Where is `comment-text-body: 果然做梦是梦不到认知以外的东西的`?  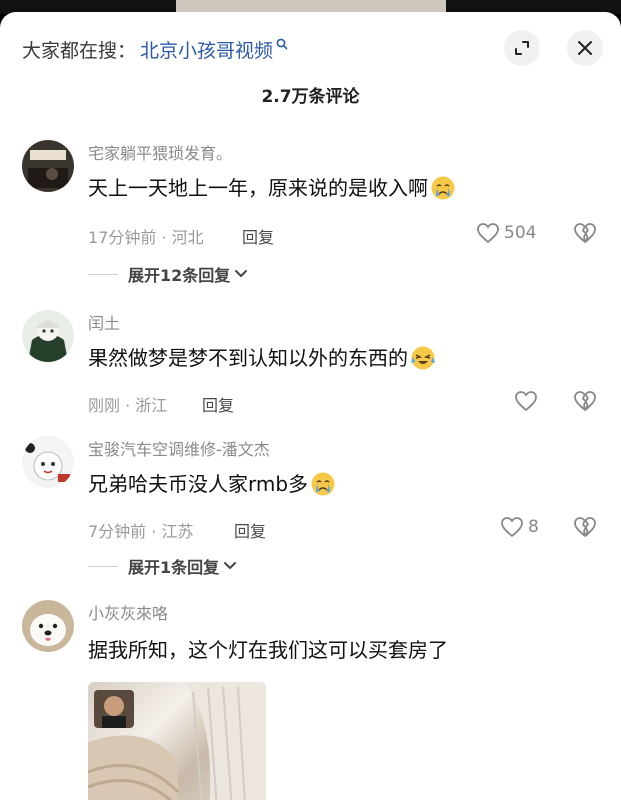 comment-text-body: 果然做梦是梦不到认知以外的东西的 is located at coordinates (248, 358).